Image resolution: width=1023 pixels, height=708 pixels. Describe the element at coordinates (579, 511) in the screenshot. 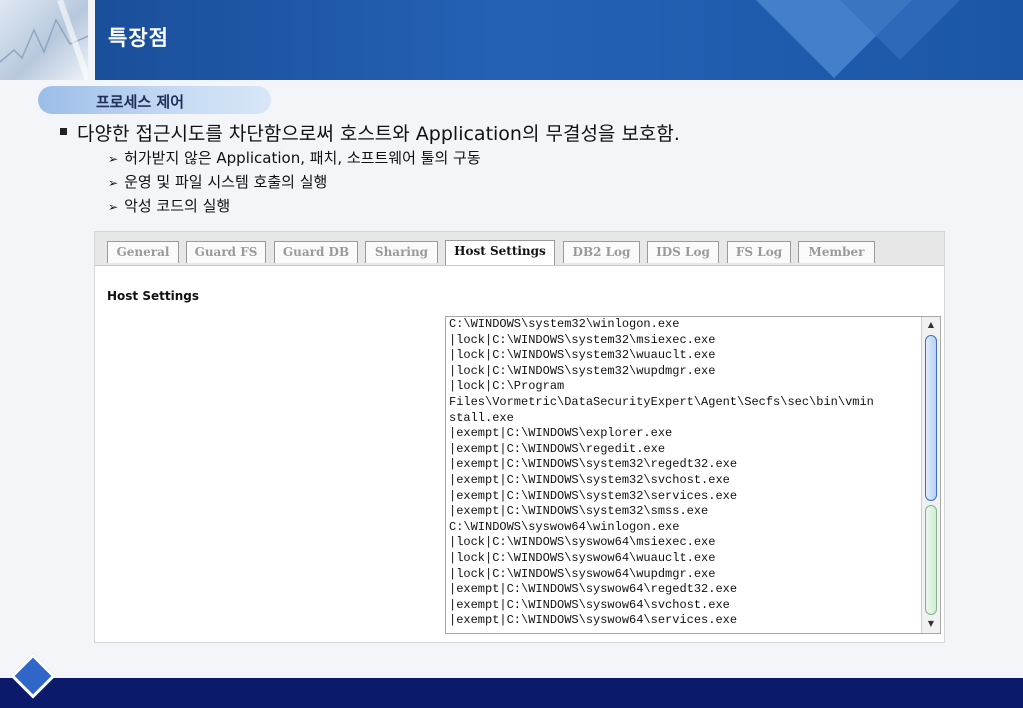

I see `list-line: |exempt|C:\WINDOWS\system32\smss.exe` at that location.